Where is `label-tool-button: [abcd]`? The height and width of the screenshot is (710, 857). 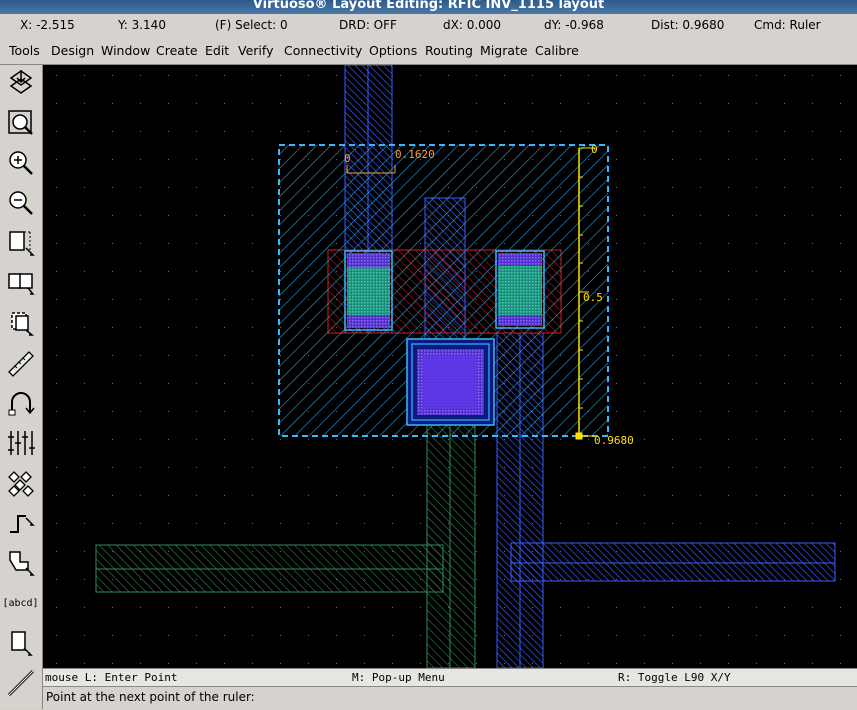
label-tool-button: [abcd] is located at coordinates (20, 603).